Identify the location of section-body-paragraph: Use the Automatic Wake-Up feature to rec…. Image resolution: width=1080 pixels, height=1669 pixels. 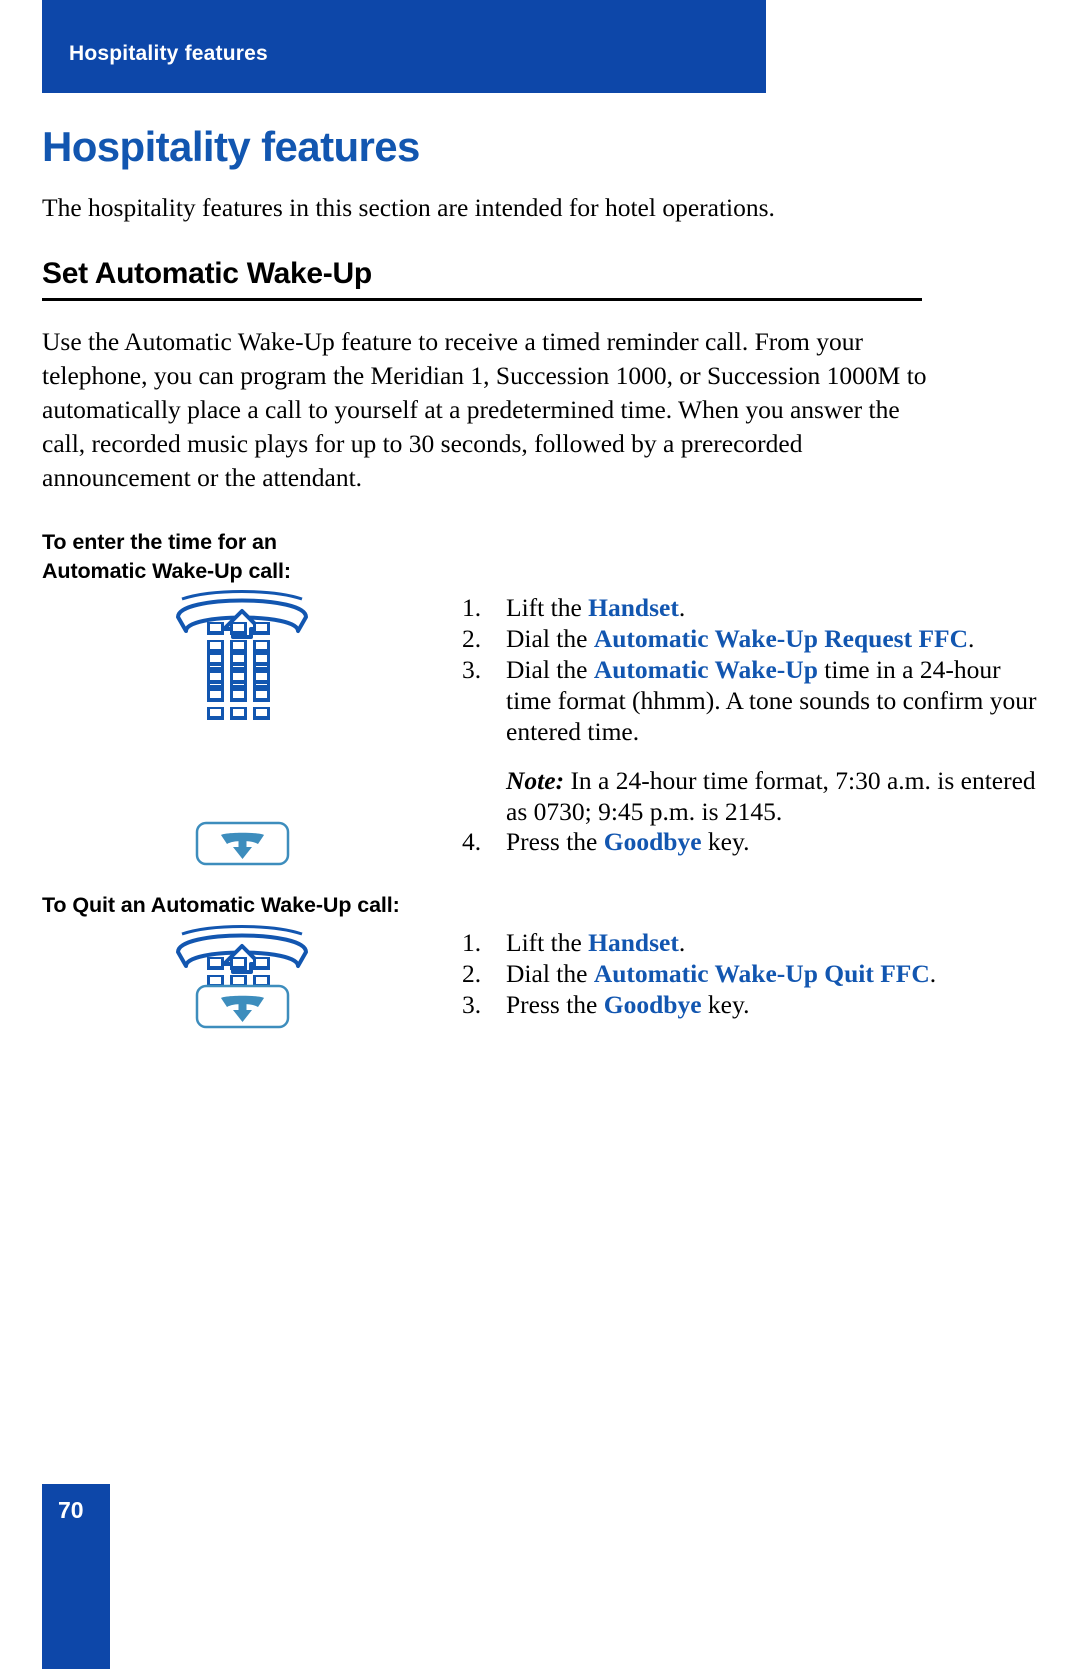
(484, 410).